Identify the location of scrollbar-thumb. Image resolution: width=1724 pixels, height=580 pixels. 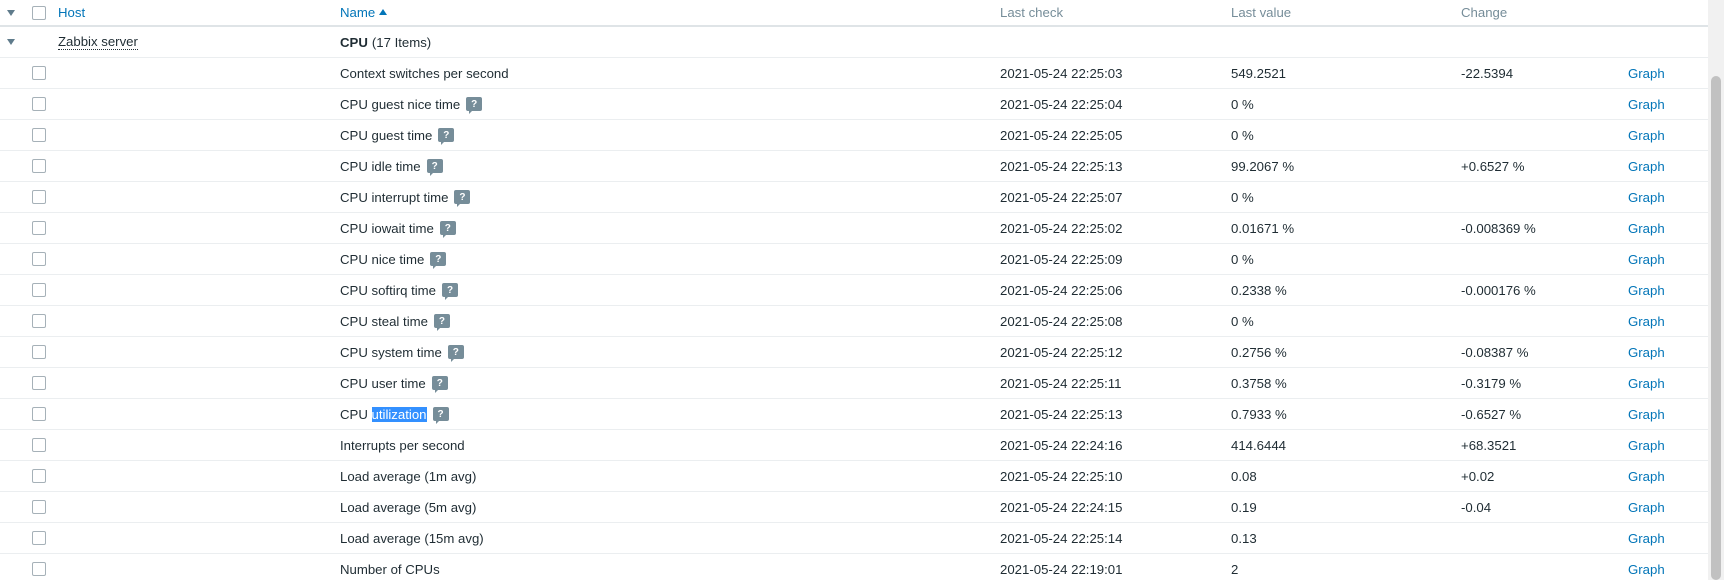
(1716, 328).